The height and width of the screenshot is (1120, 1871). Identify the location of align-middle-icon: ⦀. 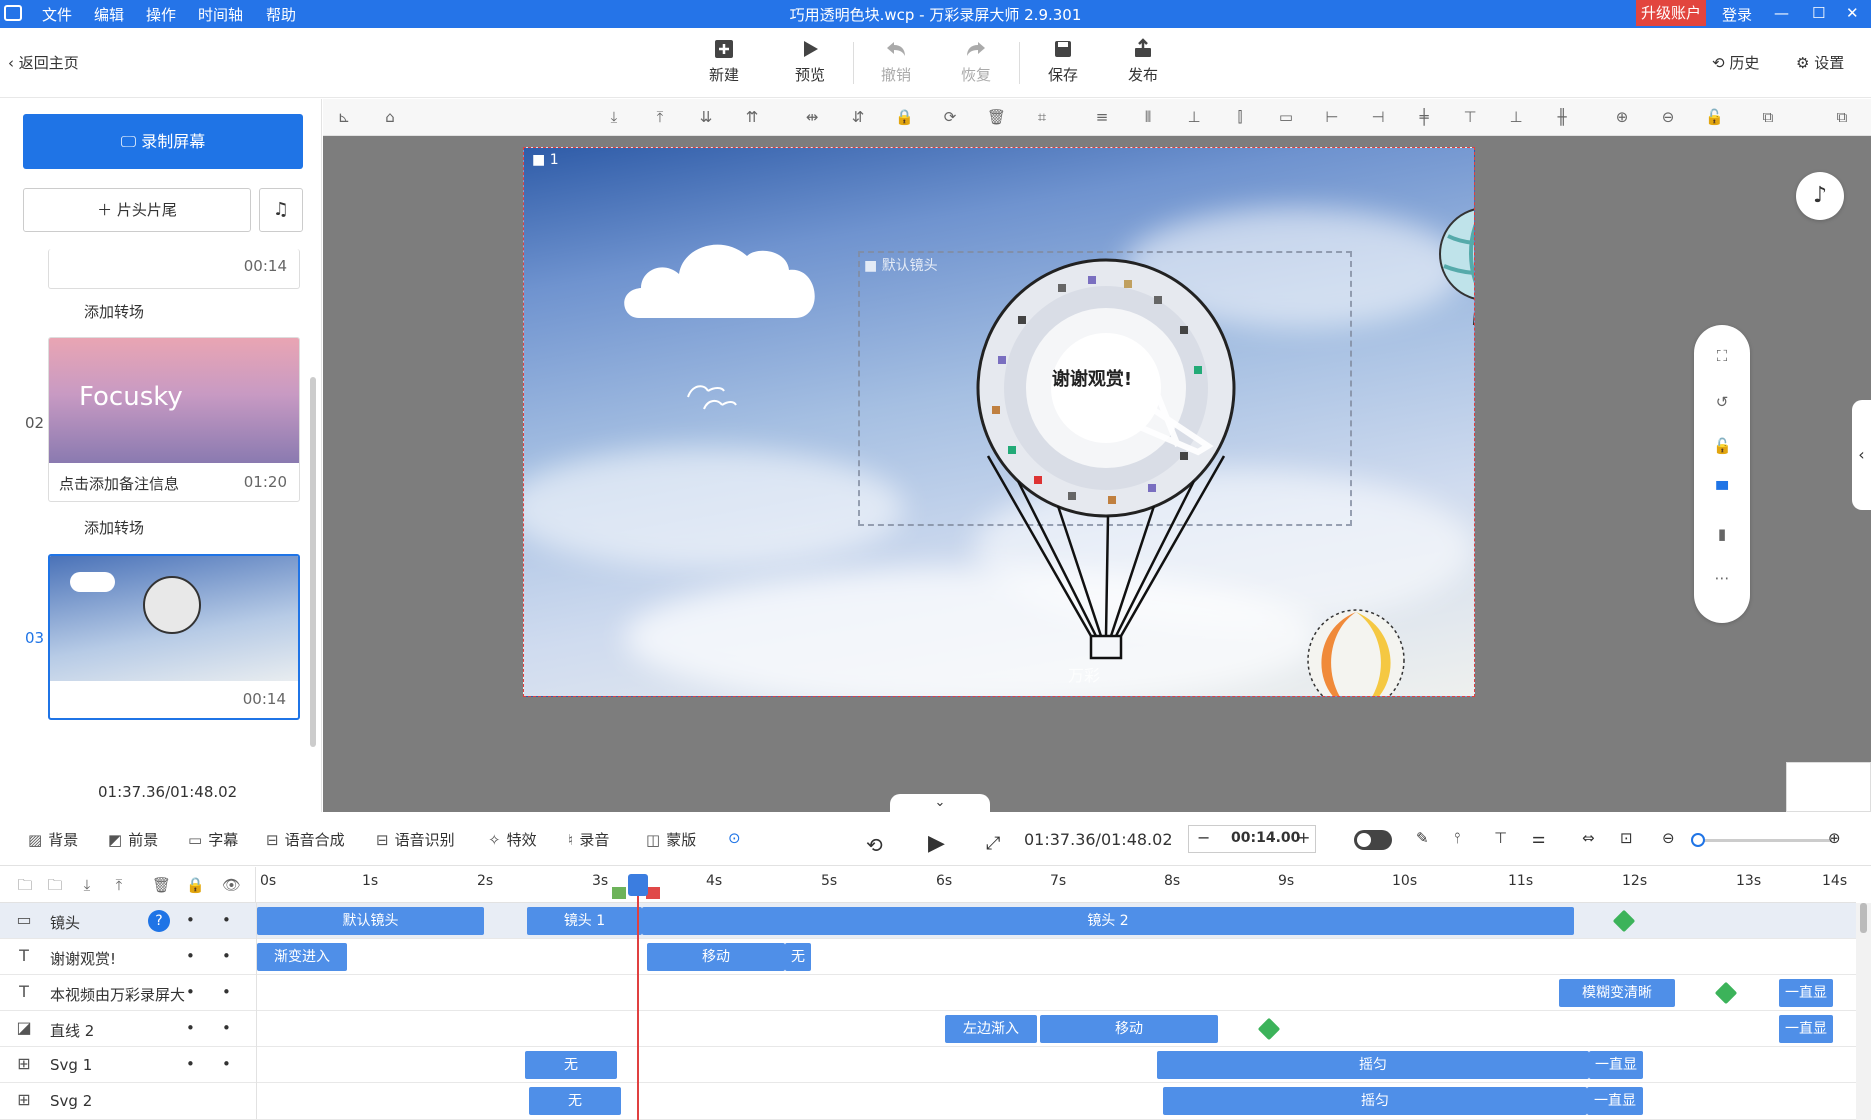
(1148, 117).